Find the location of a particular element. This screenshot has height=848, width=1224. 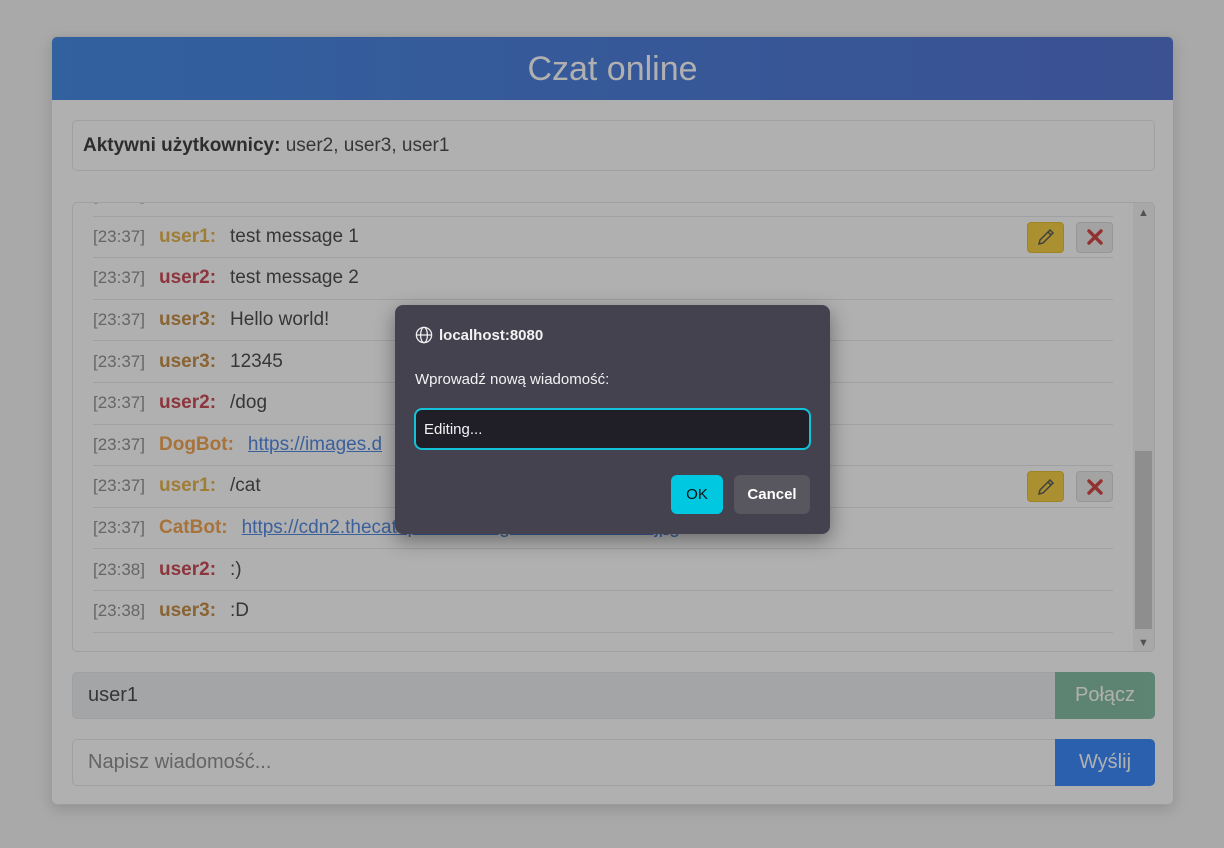

dialog-input is located at coordinates (612, 429).